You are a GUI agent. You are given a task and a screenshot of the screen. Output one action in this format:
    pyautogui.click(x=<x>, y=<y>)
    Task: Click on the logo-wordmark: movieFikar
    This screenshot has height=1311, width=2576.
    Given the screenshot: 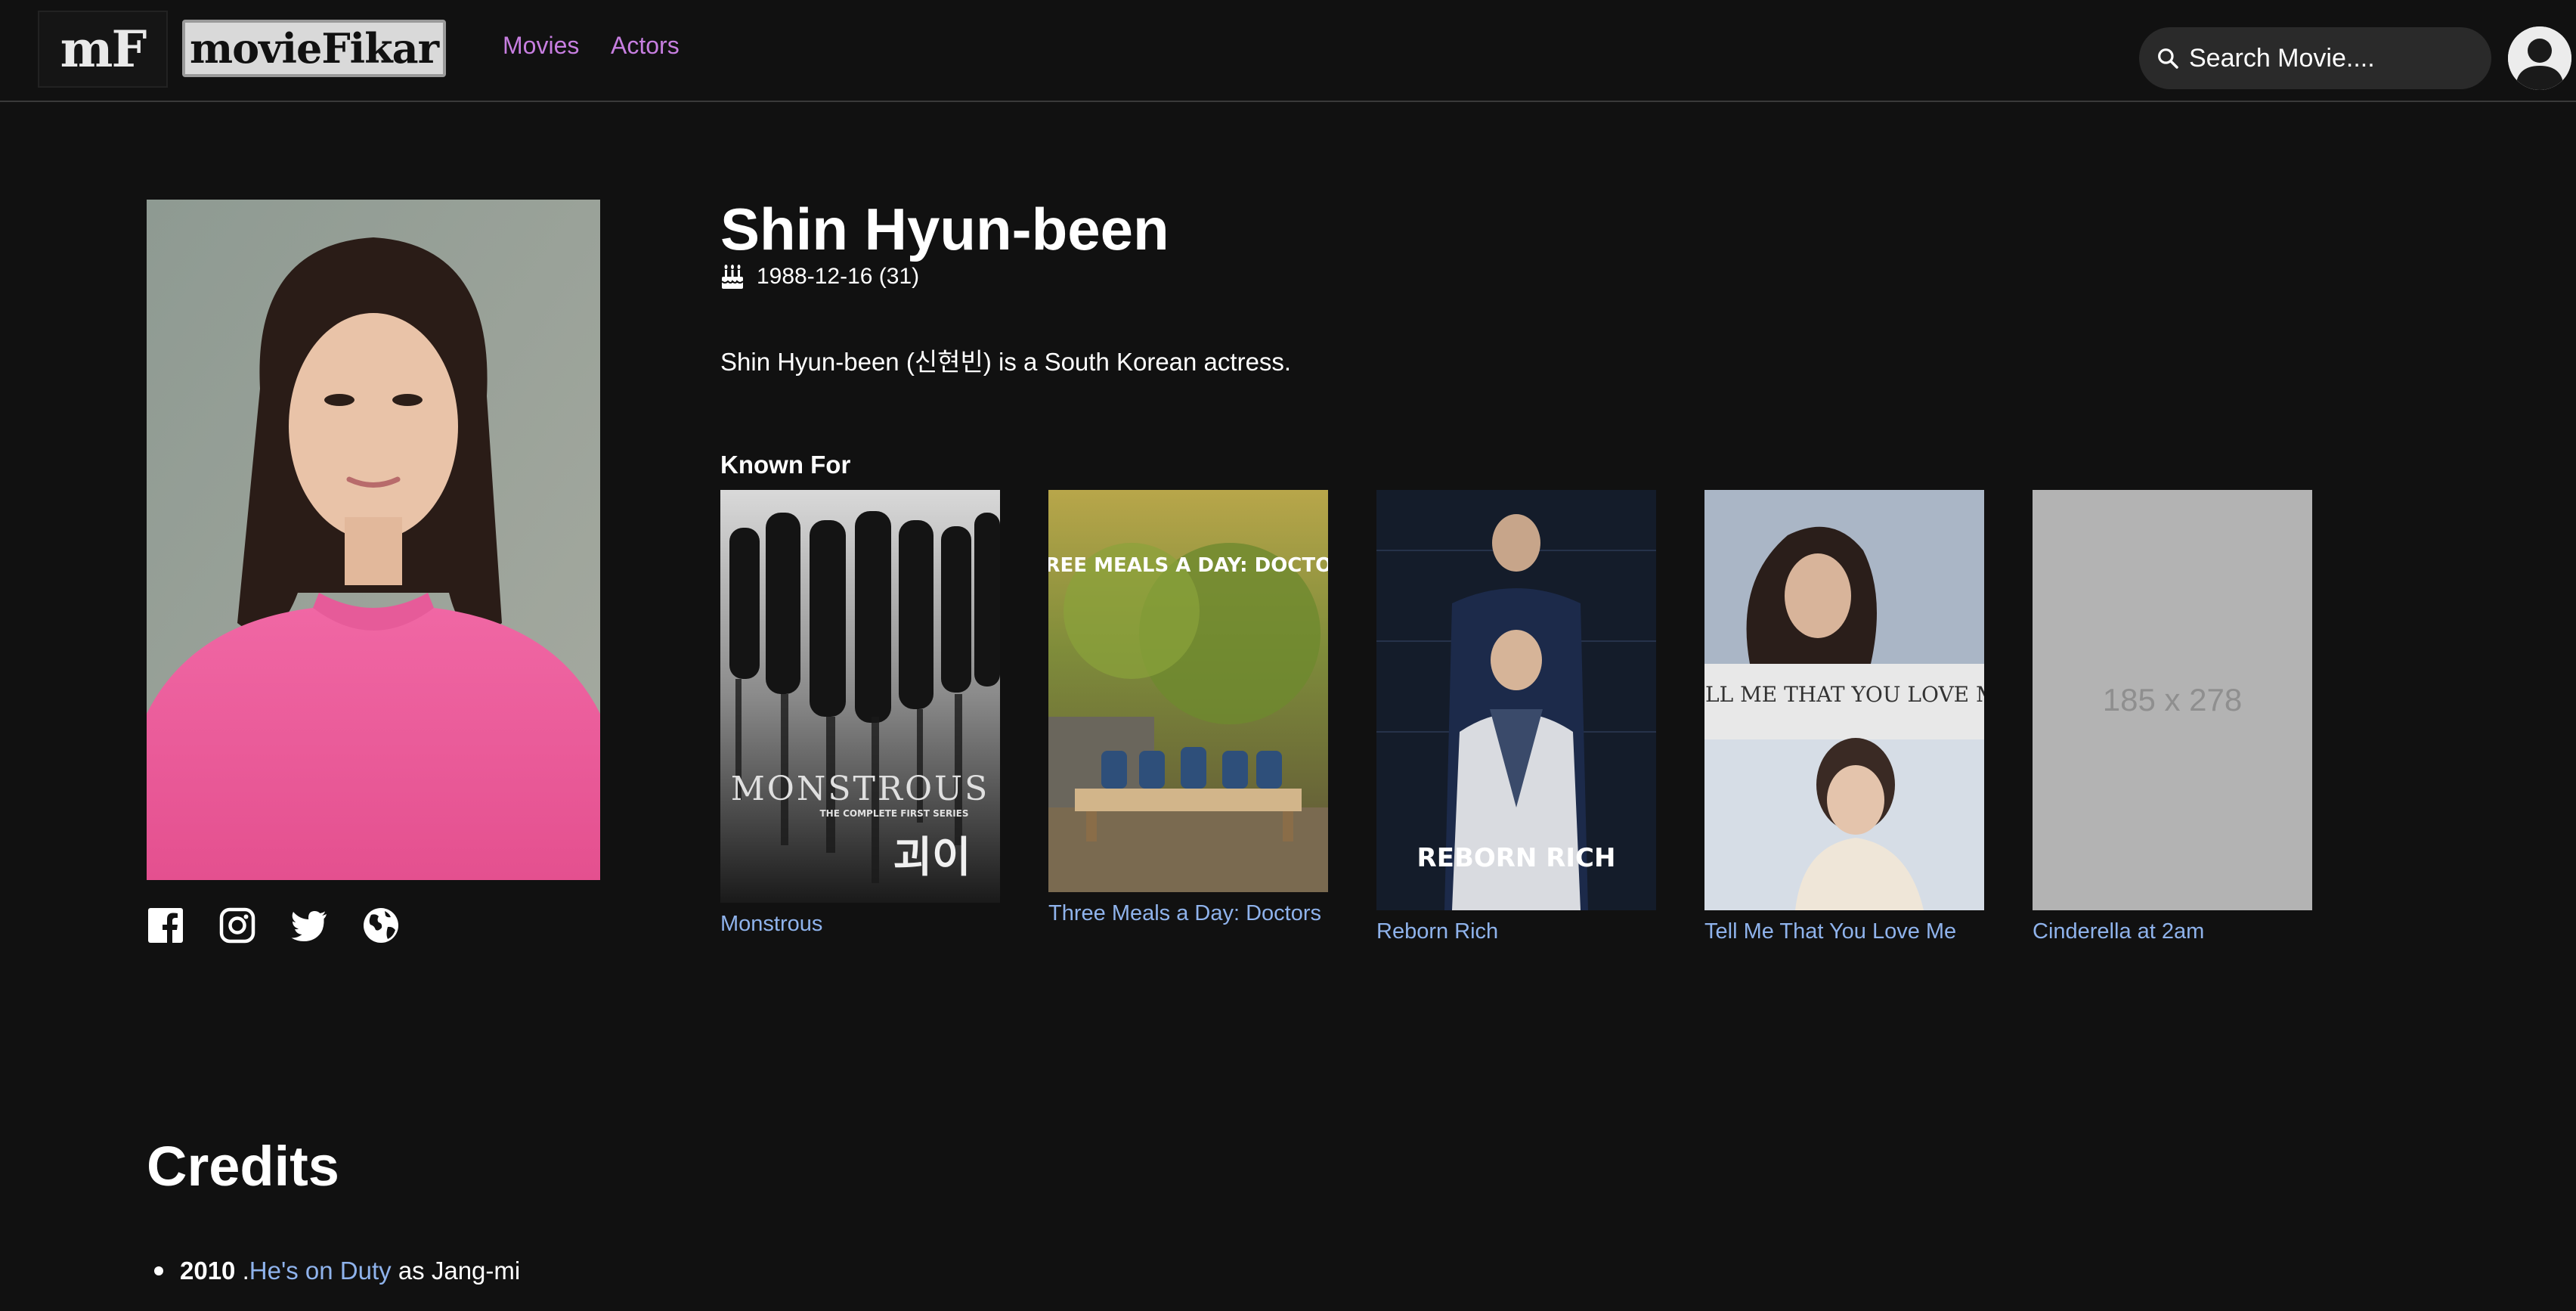 What is the action you would take?
    pyautogui.click(x=314, y=48)
    